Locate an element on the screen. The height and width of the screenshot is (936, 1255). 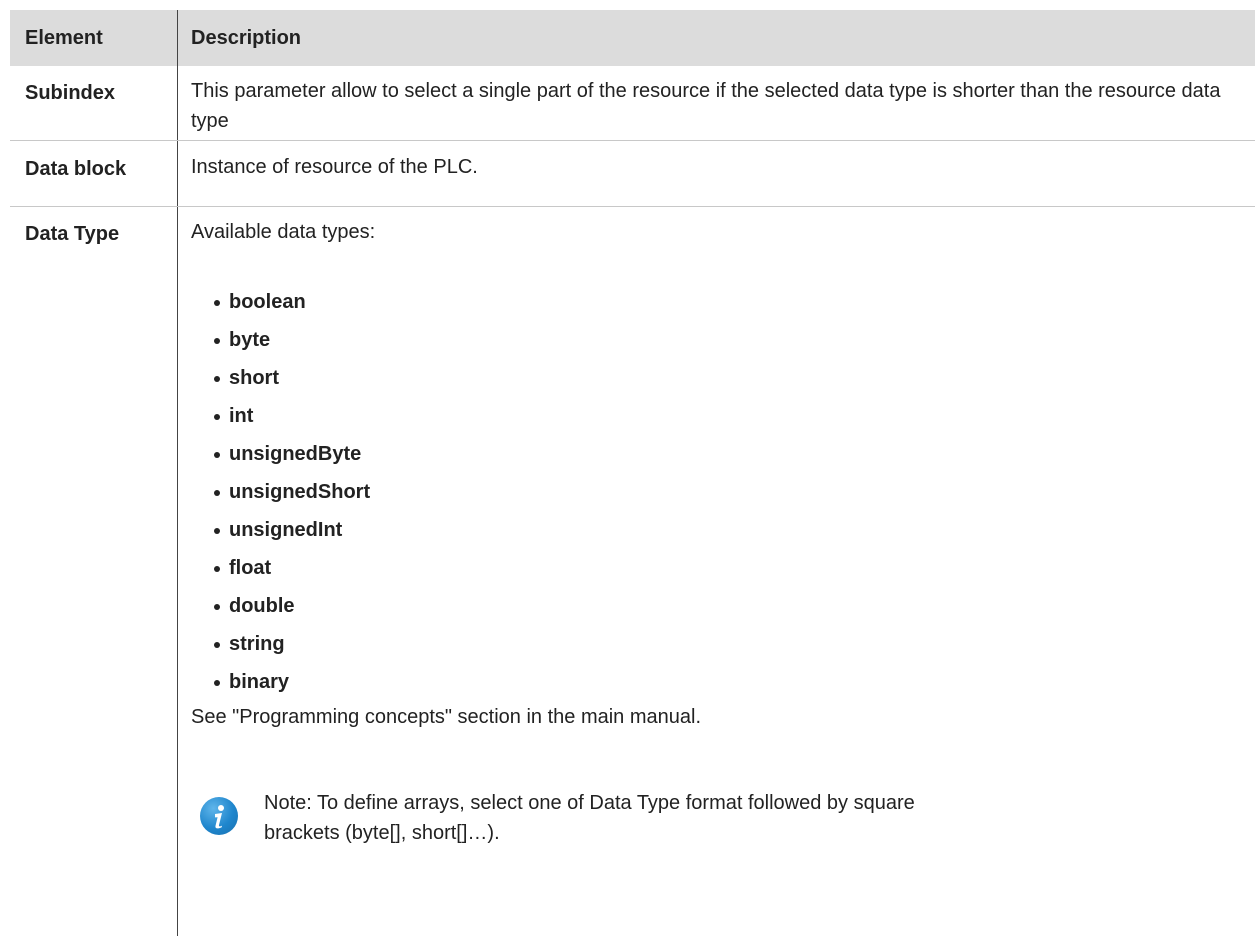
list-item: byte is located at coordinates (292, 340).